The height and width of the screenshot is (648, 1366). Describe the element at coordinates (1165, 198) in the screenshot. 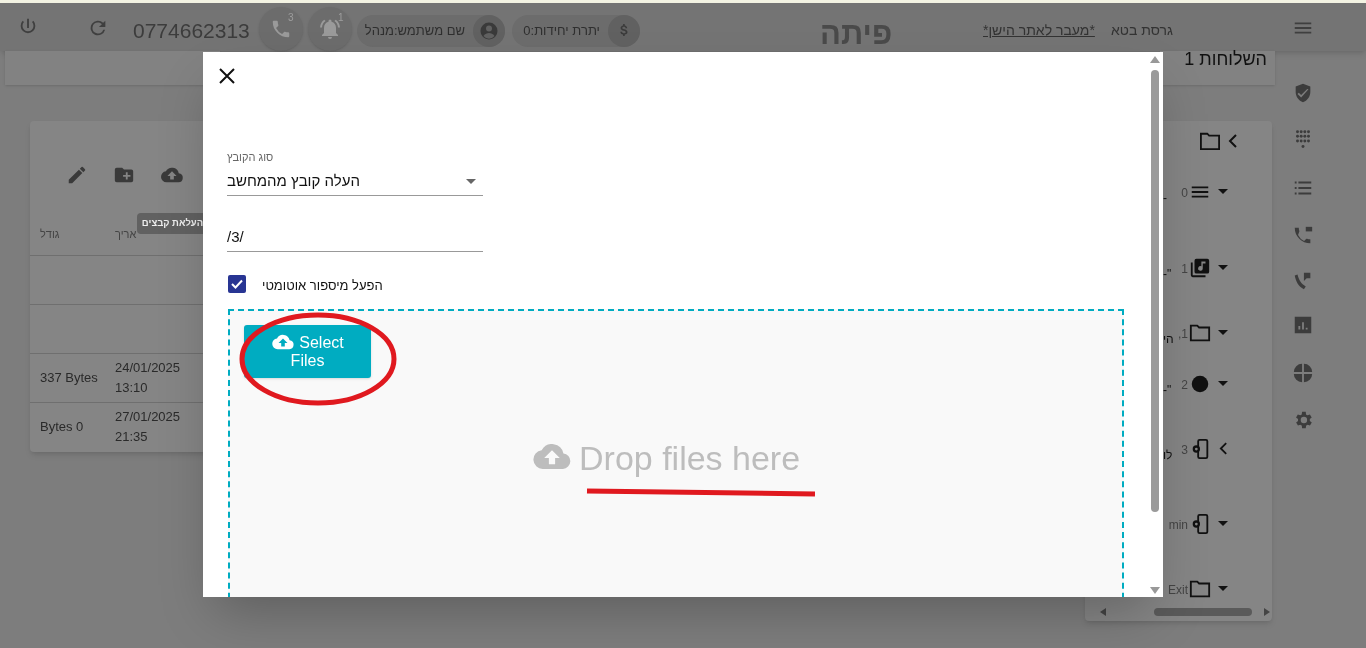

I see `item-label: -` at that location.